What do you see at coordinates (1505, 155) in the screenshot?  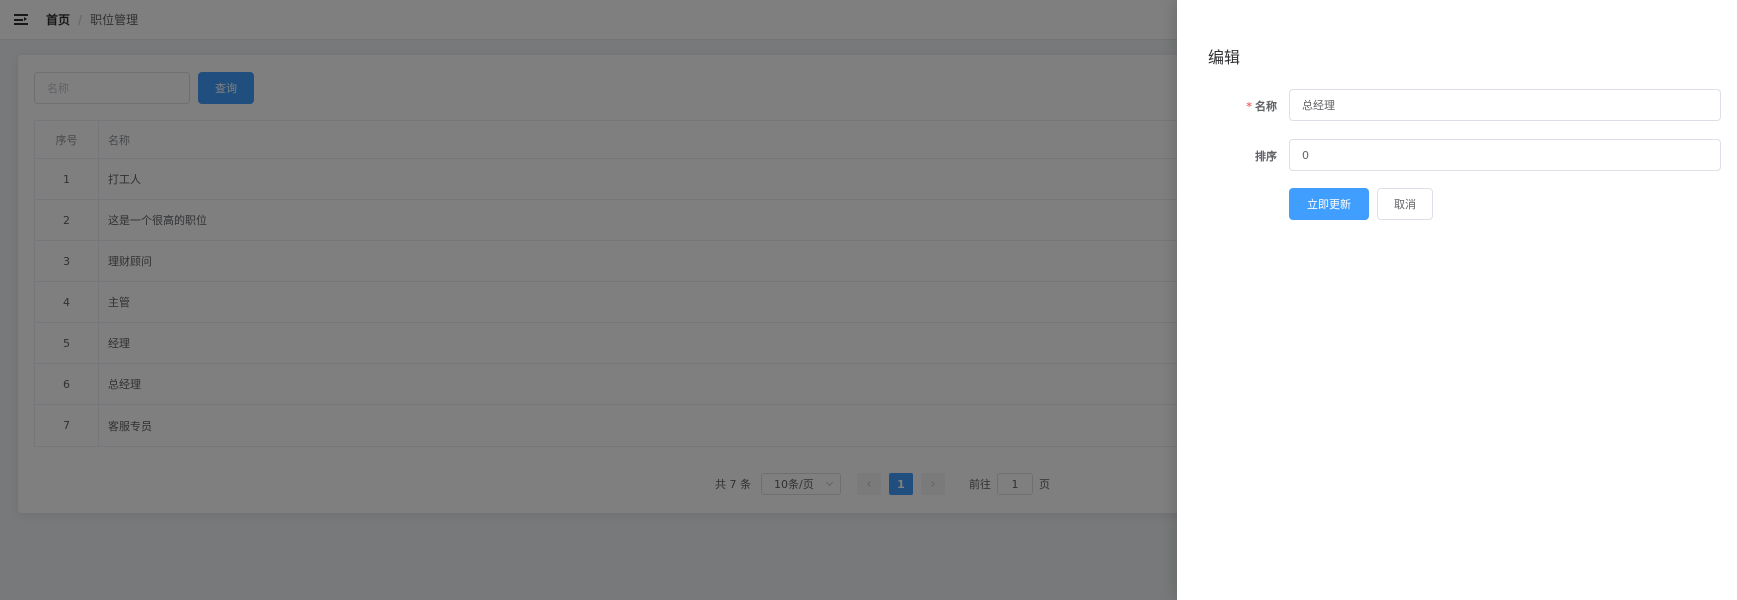 I see `sort-field` at bounding box center [1505, 155].